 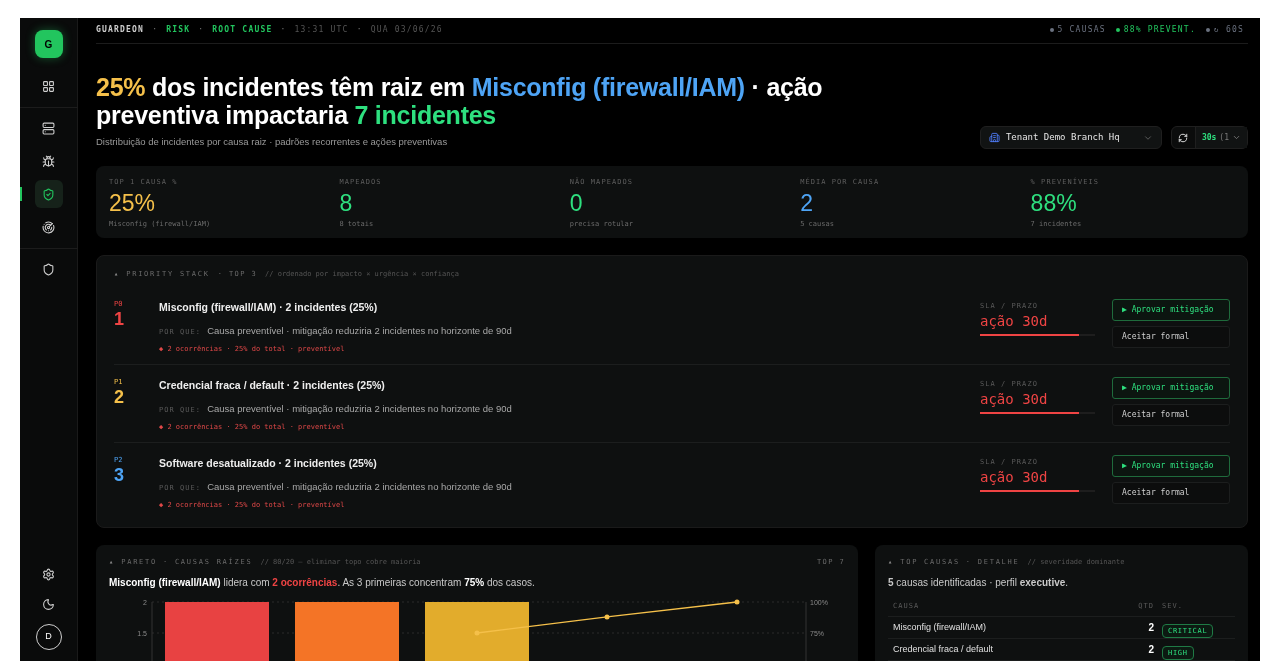 I want to click on rank-number: 2, so click(x=119, y=397).